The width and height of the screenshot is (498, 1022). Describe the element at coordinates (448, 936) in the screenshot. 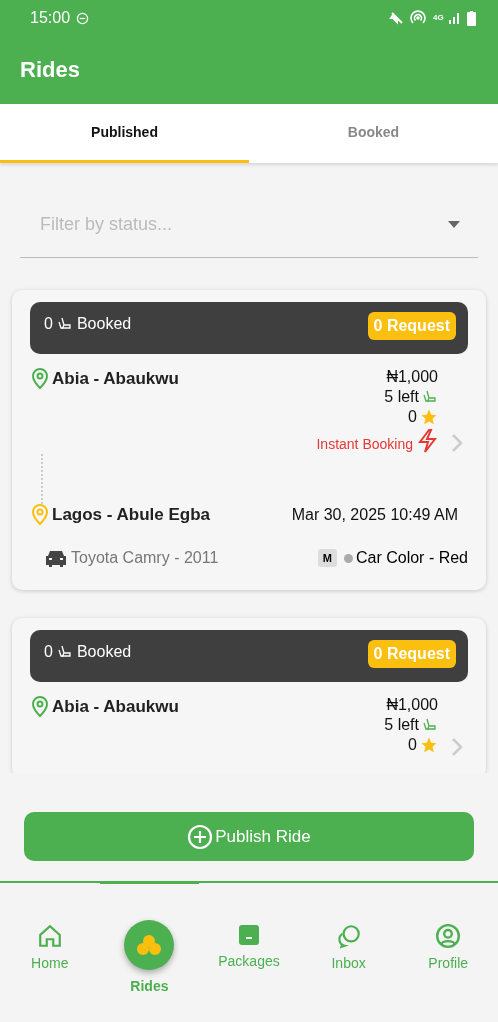

I see `profile-icon` at that location.